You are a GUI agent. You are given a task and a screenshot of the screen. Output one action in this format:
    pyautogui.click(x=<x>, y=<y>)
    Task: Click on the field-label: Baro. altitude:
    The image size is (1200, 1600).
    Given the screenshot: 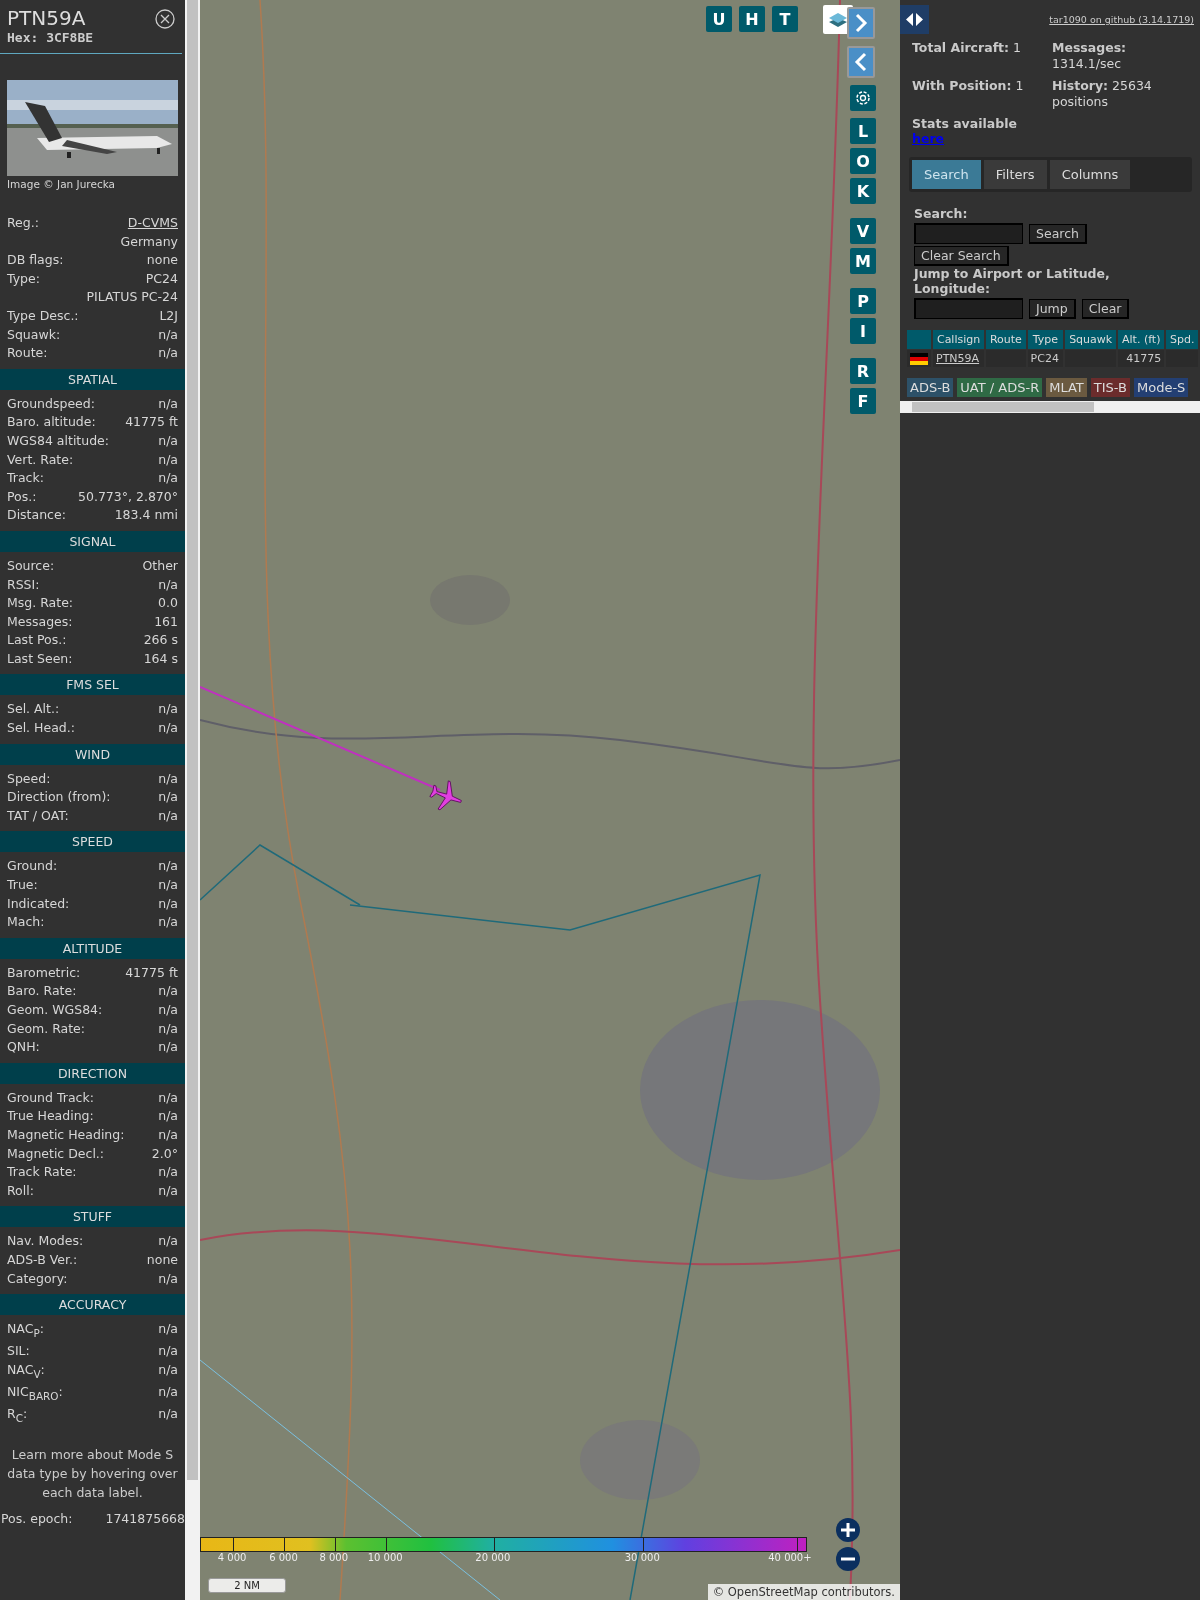 What is the action you would take?
    pyautogui.click(x=51, y=422)
    